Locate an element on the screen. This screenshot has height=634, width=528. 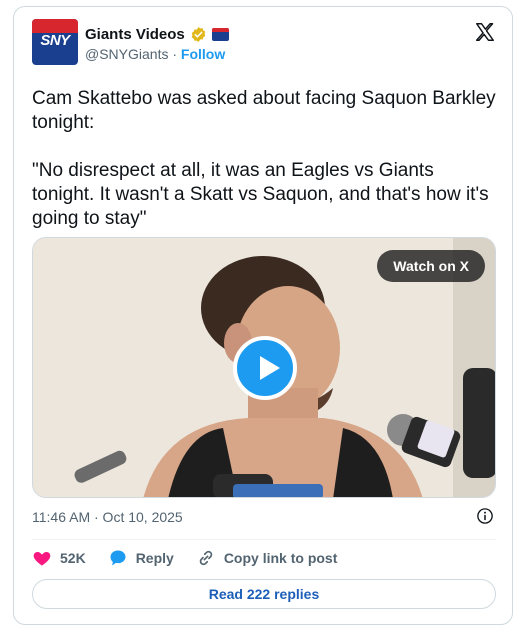
verified-badge-icon is located at coordinates (198, 34).